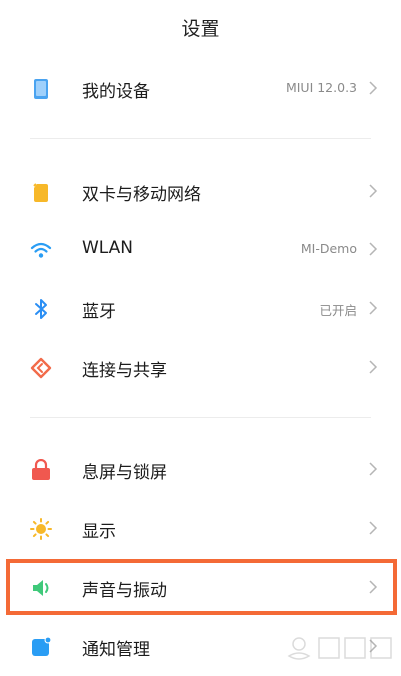 The width and height of the screenshot is (401, 676). I want to click on settings-item-value: MIUI 12.0.3, so click(321, 87).